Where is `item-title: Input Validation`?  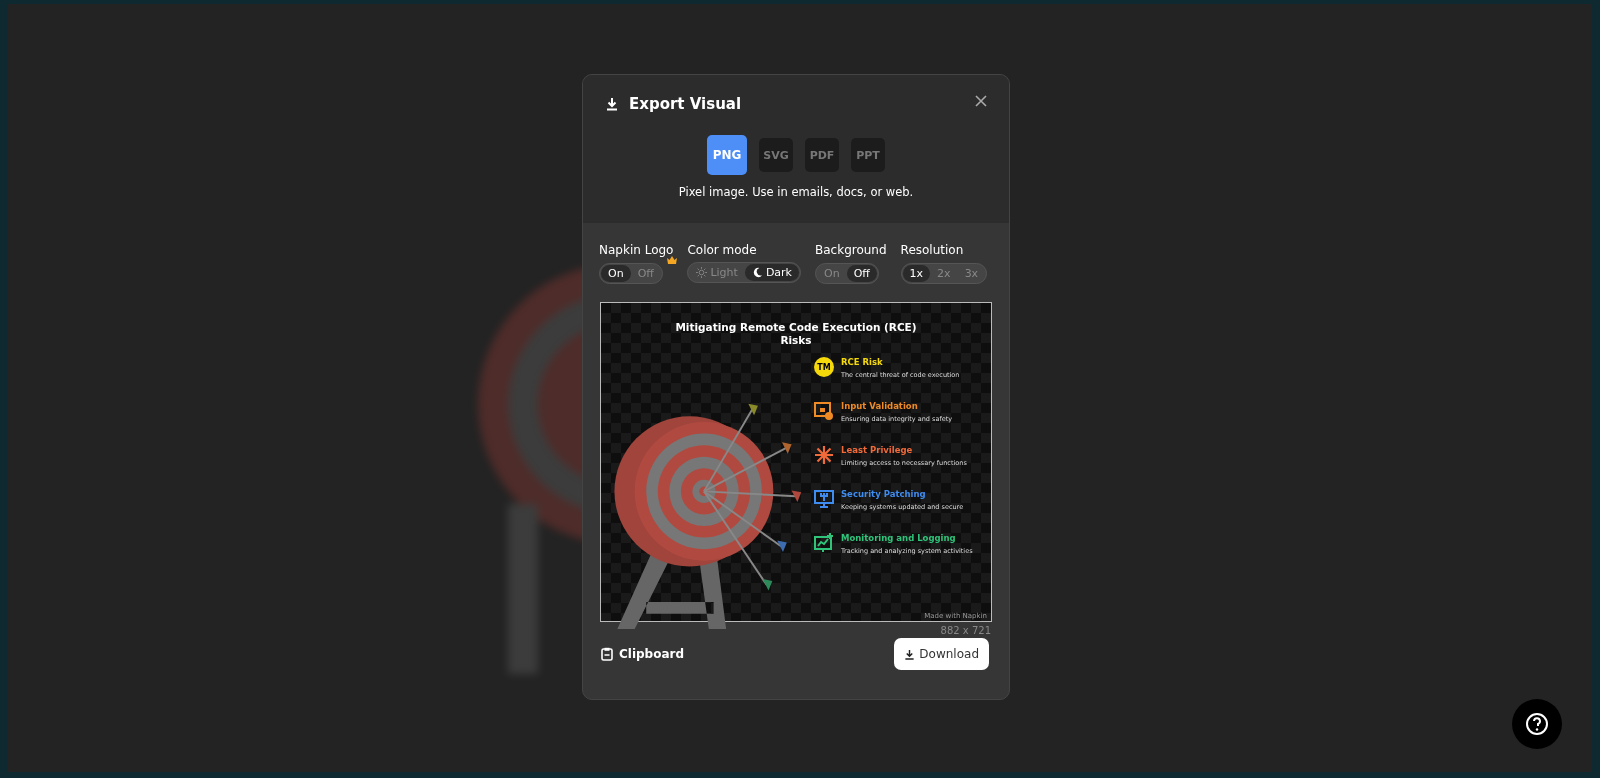
item-title: Input Validation is located at coordinates (880, 406).